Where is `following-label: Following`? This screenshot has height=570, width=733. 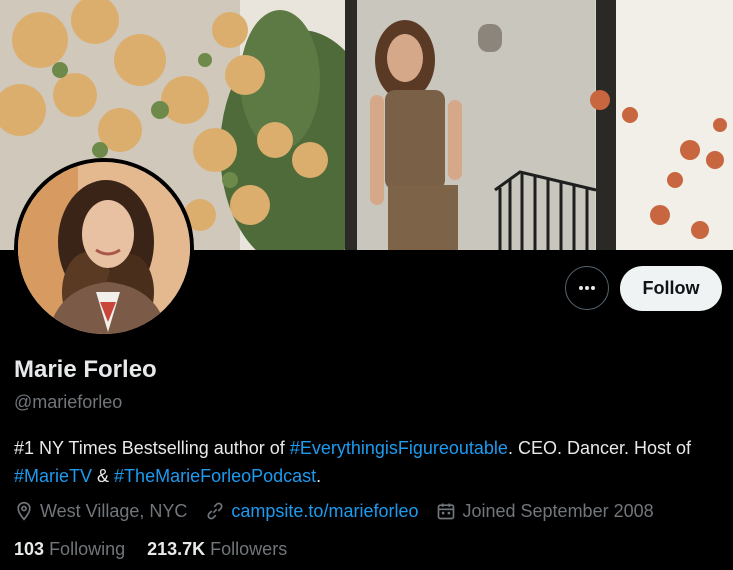
following-label: Following is located at coordinates (87, 549).